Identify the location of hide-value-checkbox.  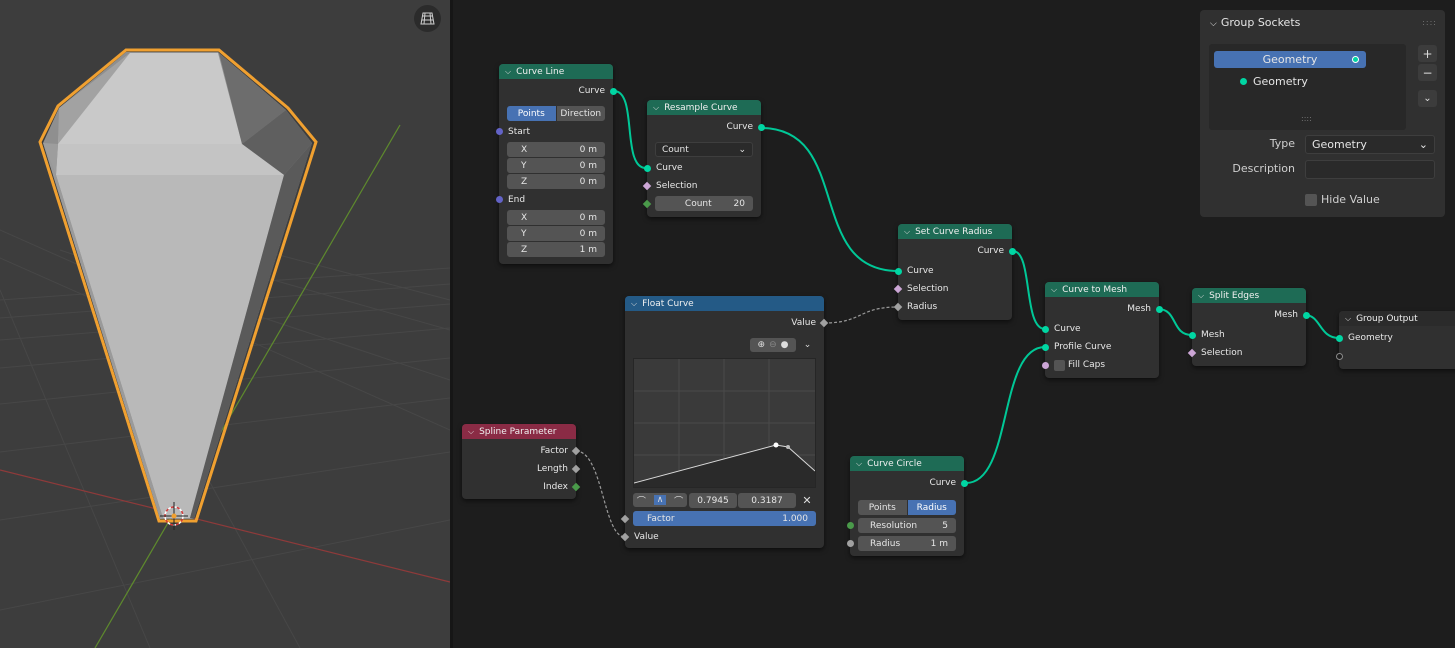
(1311, 200).